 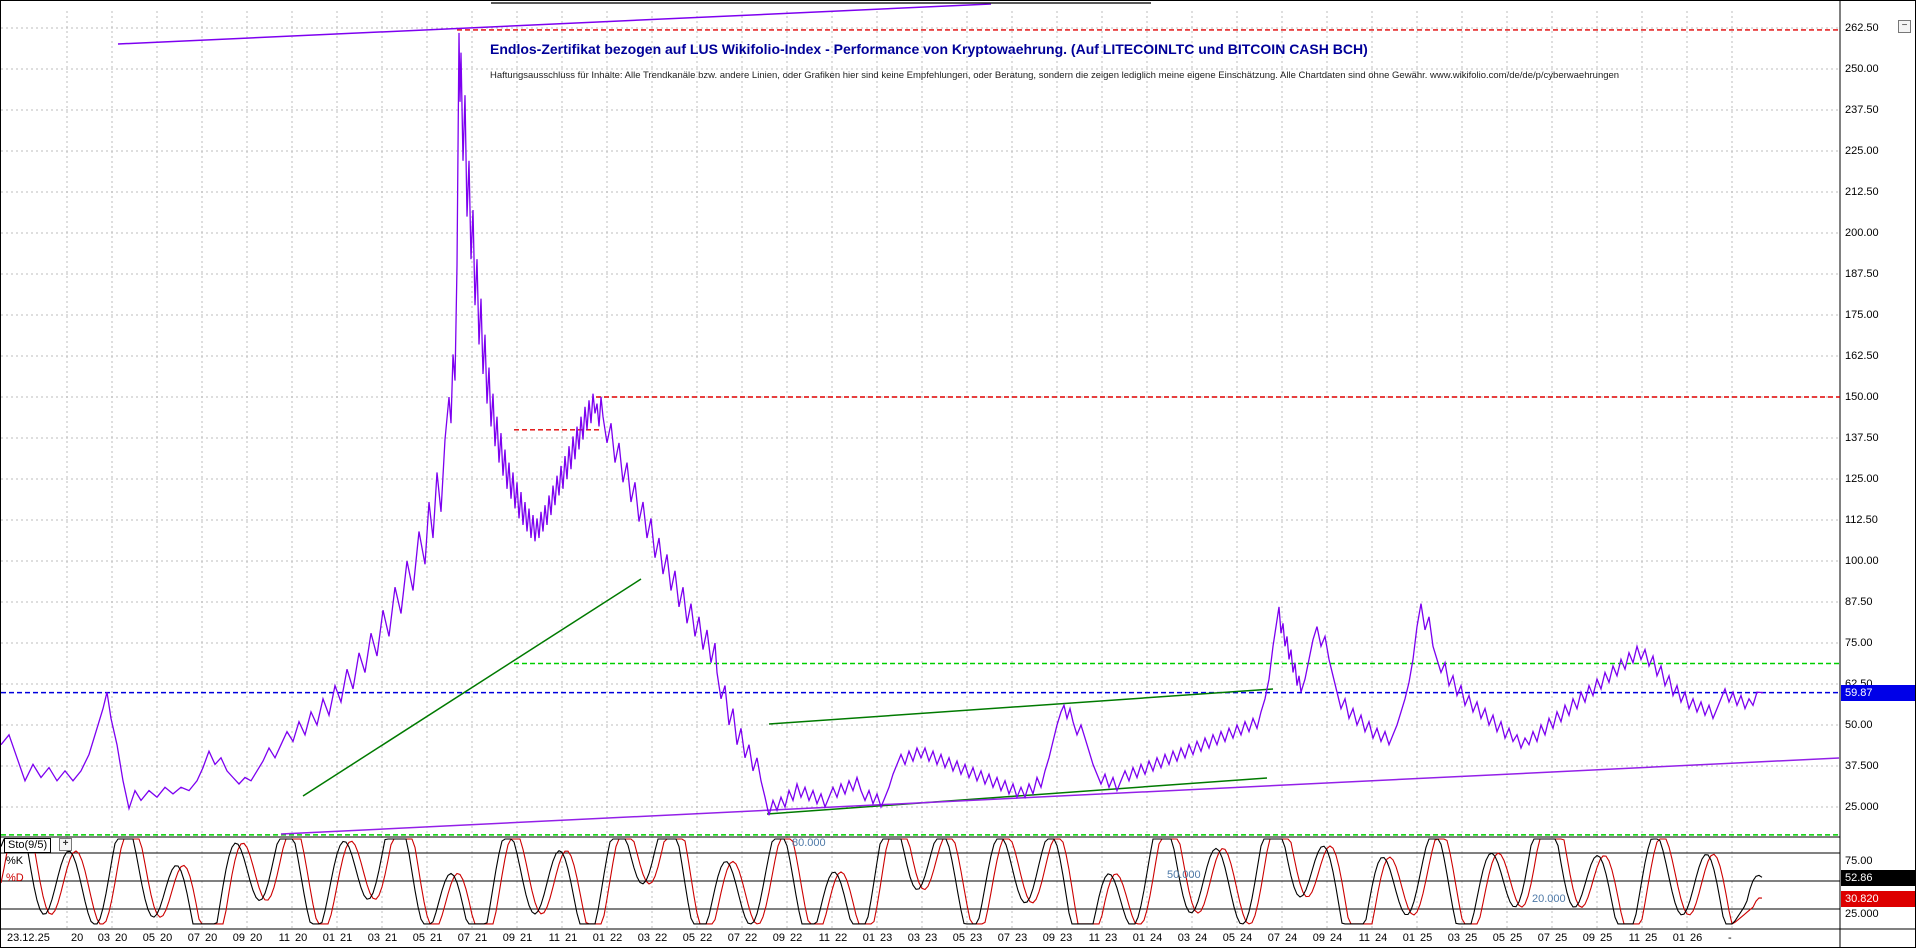 I want to click on price-axis-label: 50.00, so click(x=1859, y=725).